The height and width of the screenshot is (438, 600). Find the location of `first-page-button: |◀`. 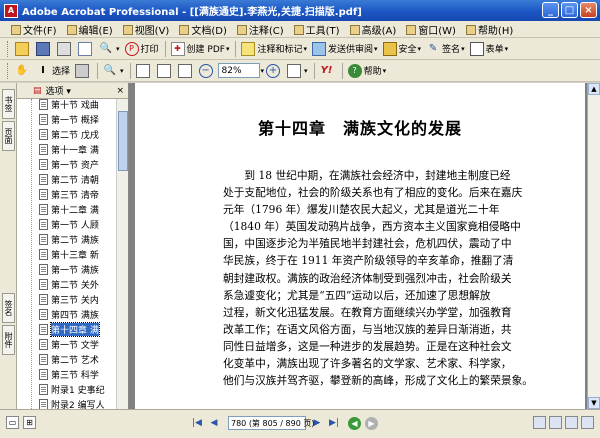

first-page-button: |◀ is located at coordinates (197, 423).